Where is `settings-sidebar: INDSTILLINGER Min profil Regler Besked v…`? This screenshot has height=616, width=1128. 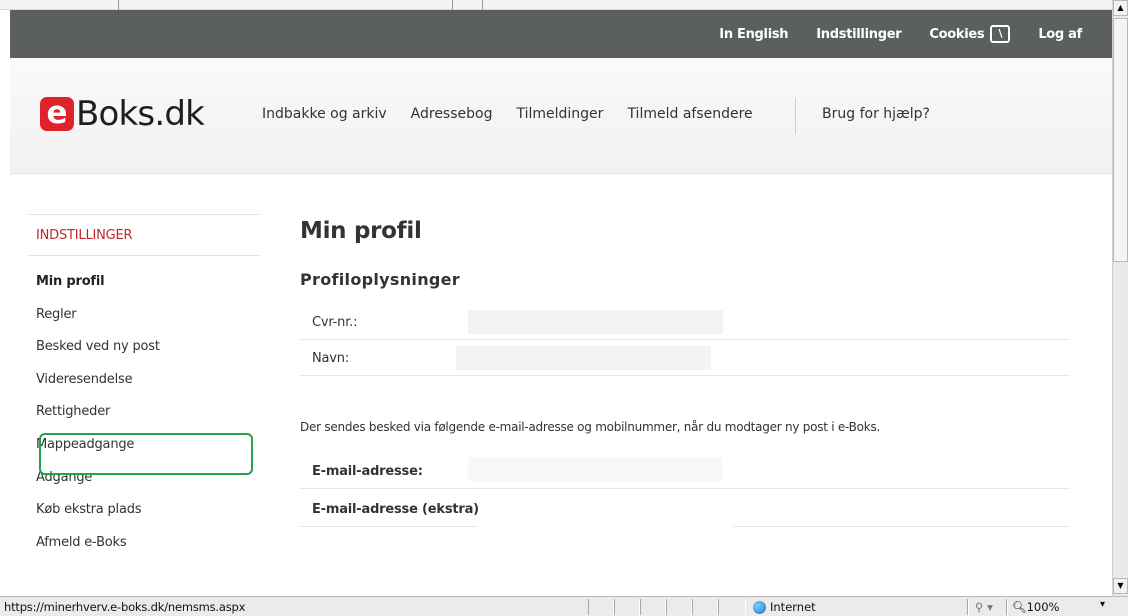
settings-sidebar: INDSTILLINGER Min profil Regler Besked v… is located at coordinates (144, 386).